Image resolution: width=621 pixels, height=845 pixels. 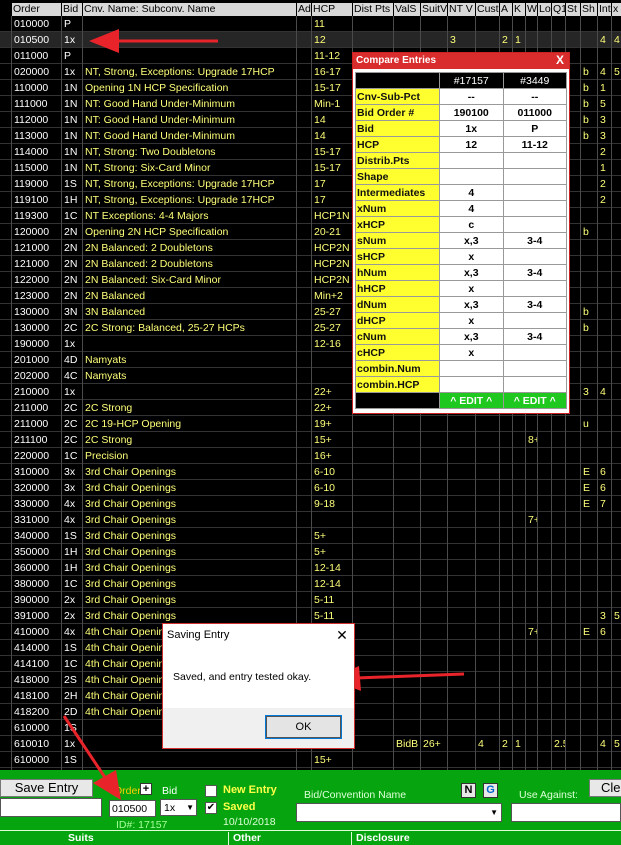 I want to click on saved-label: Saved, so click(x=239, y=807).